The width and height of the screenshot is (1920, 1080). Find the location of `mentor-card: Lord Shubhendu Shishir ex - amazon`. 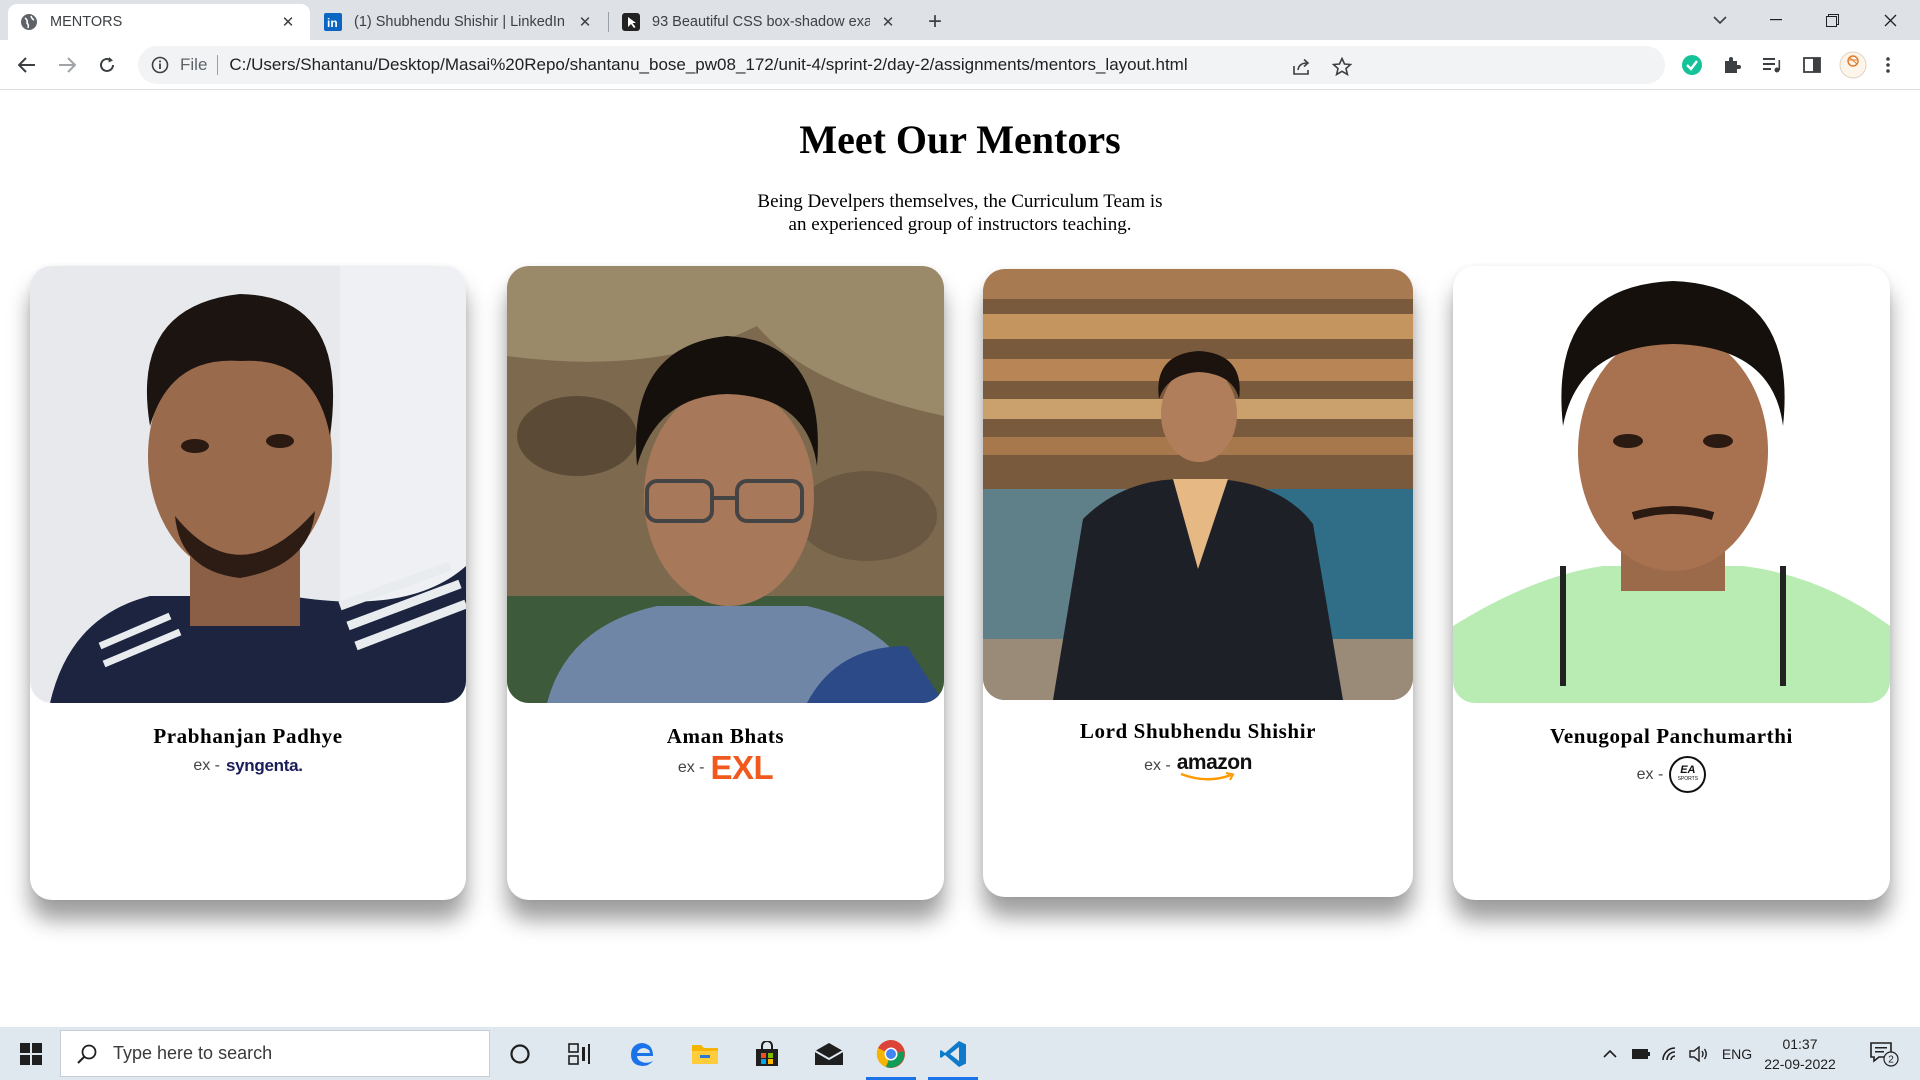

mentor-card: Lord Shubhendu Shishir ex - amazon is located at coordinates (1198, 583).